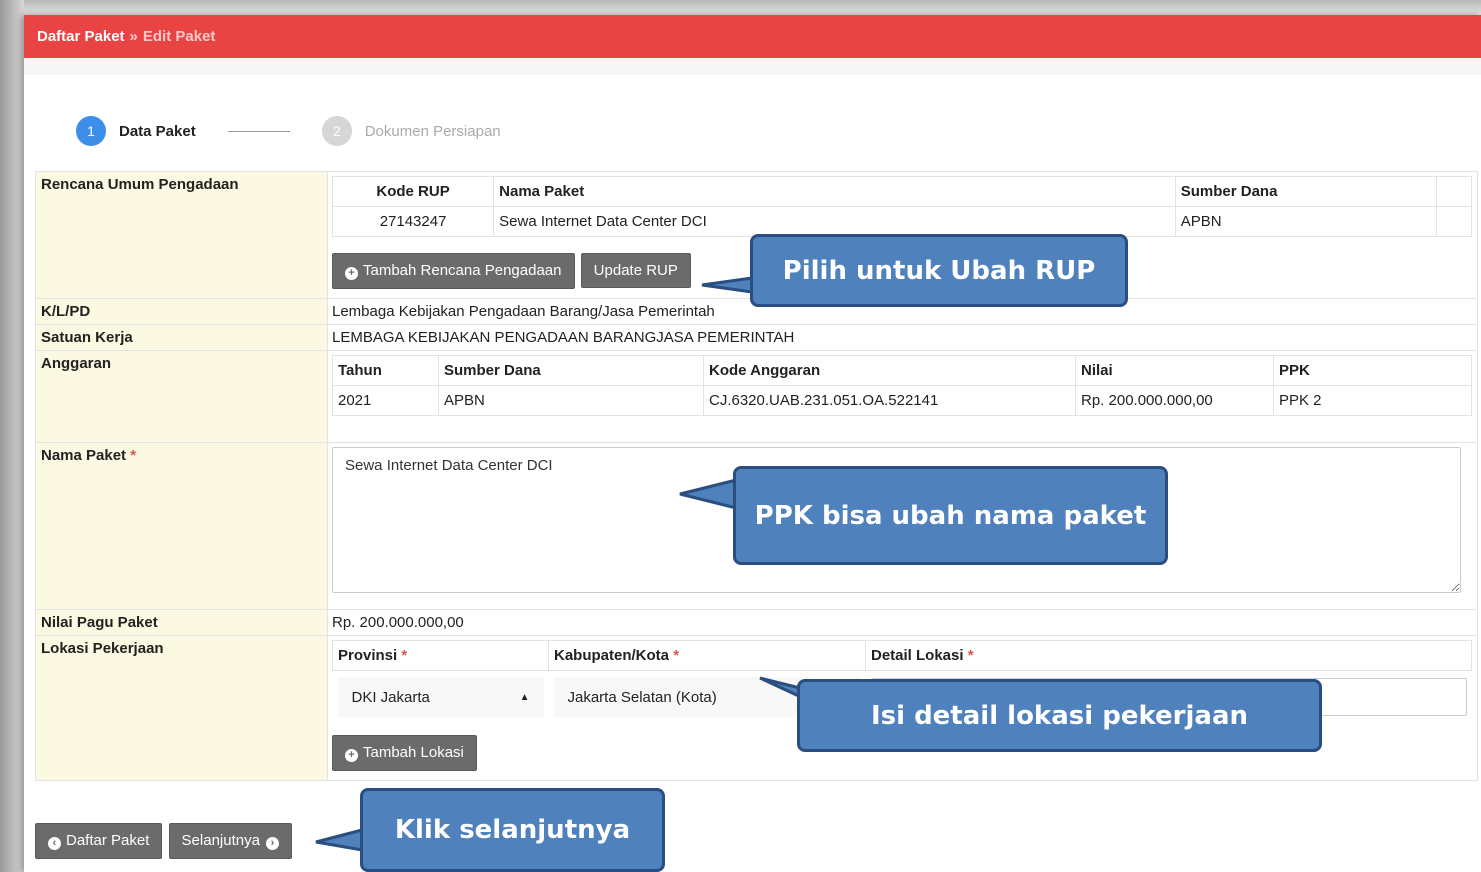 The width and height of the screenshot is (1481, 872). I want to click on pagu-value: Rp. 200.000.000,00, so click(902, 622).